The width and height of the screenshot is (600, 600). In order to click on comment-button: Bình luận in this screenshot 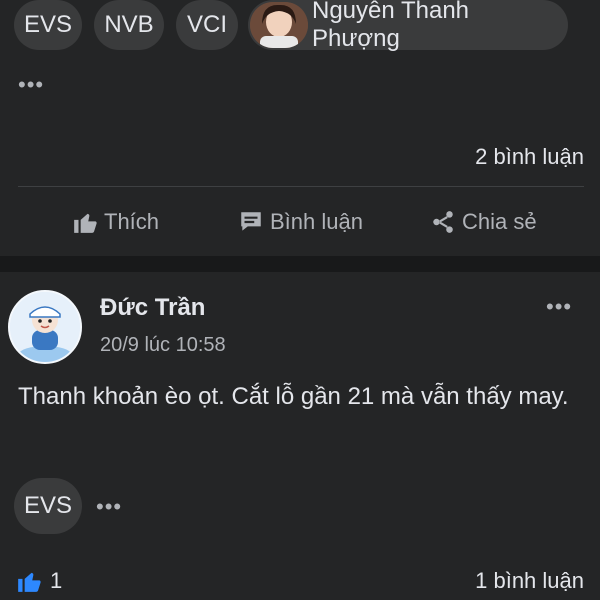, I will do `click(300, 222)`.